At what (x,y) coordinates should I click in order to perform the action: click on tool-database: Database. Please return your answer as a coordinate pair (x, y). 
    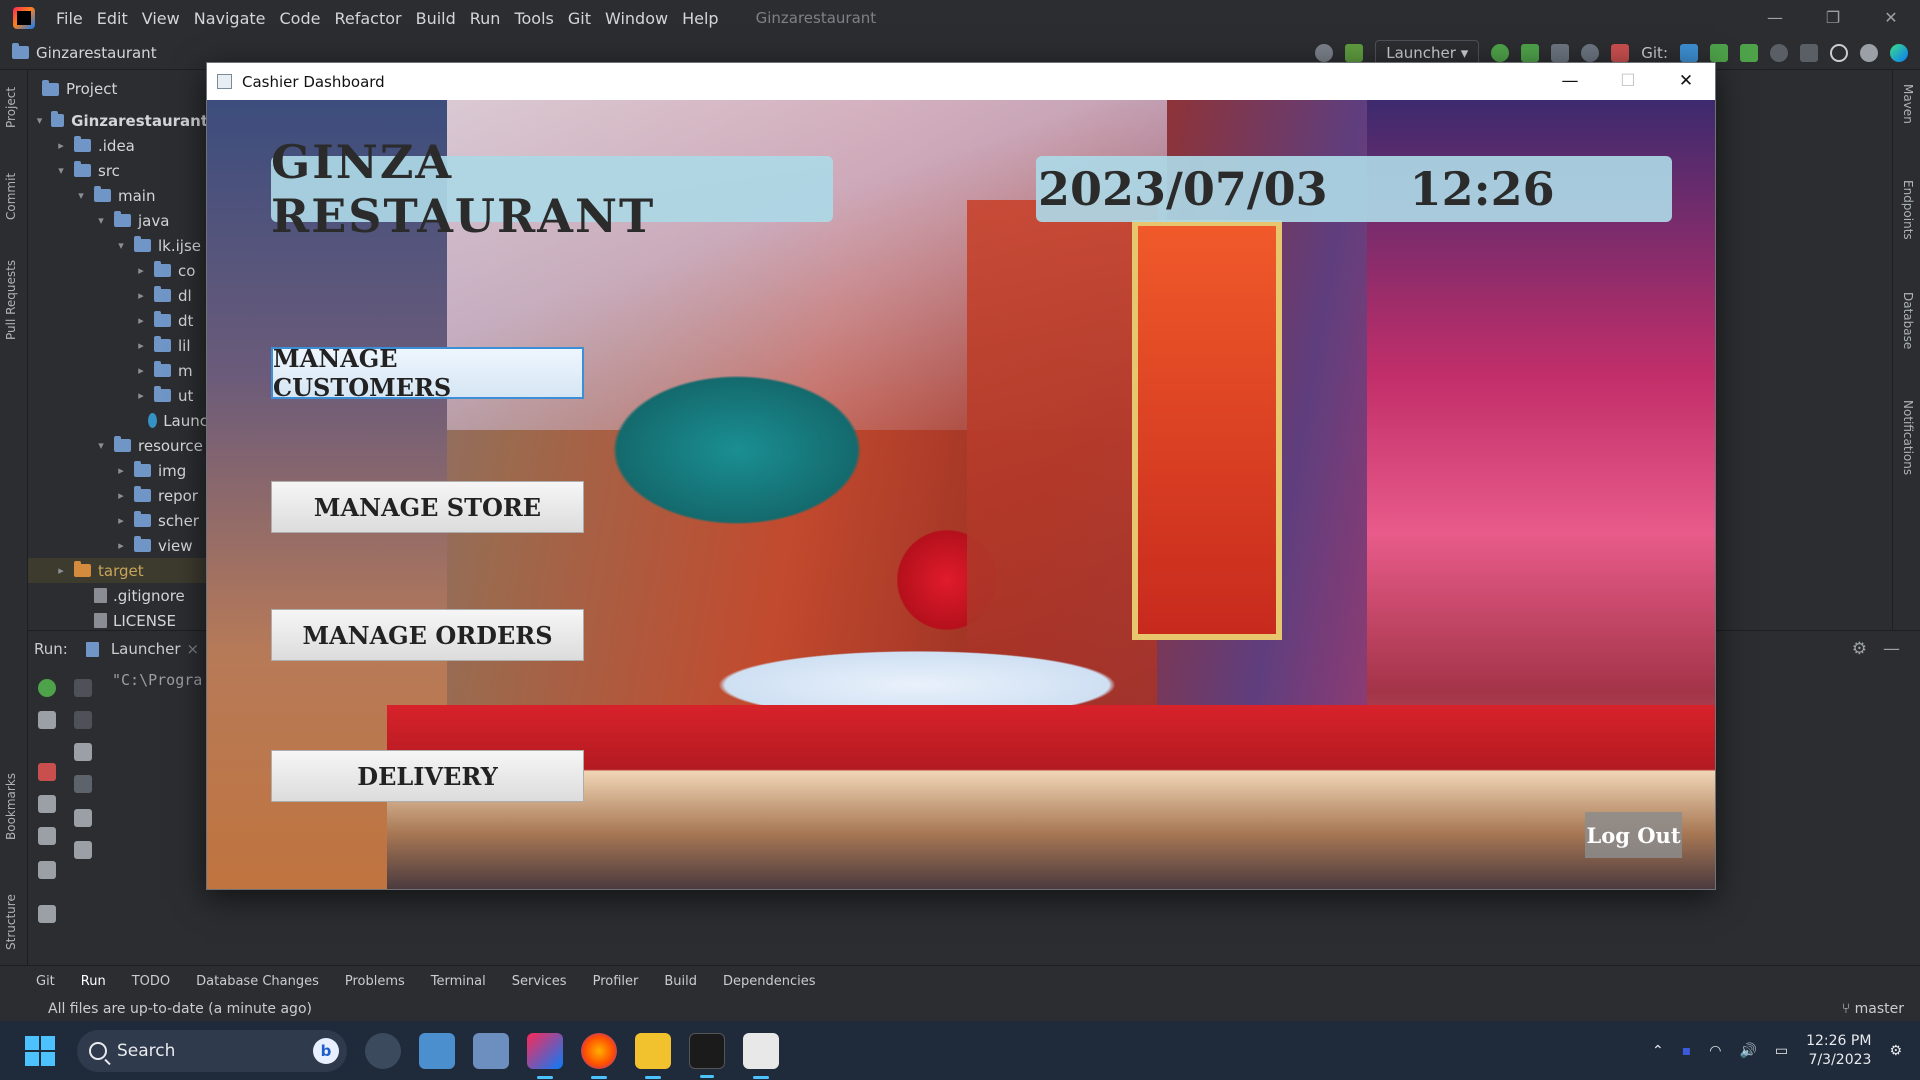
    Looking at the image, I should click on (1908, 320).